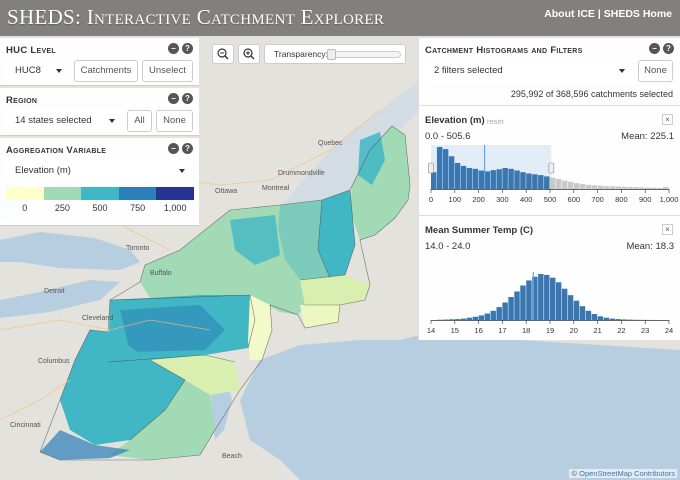  What do you see at coordinates (106, 71) in the screenshot?
I see `catchments-button: Catchments` at bounding box center [106, 71].